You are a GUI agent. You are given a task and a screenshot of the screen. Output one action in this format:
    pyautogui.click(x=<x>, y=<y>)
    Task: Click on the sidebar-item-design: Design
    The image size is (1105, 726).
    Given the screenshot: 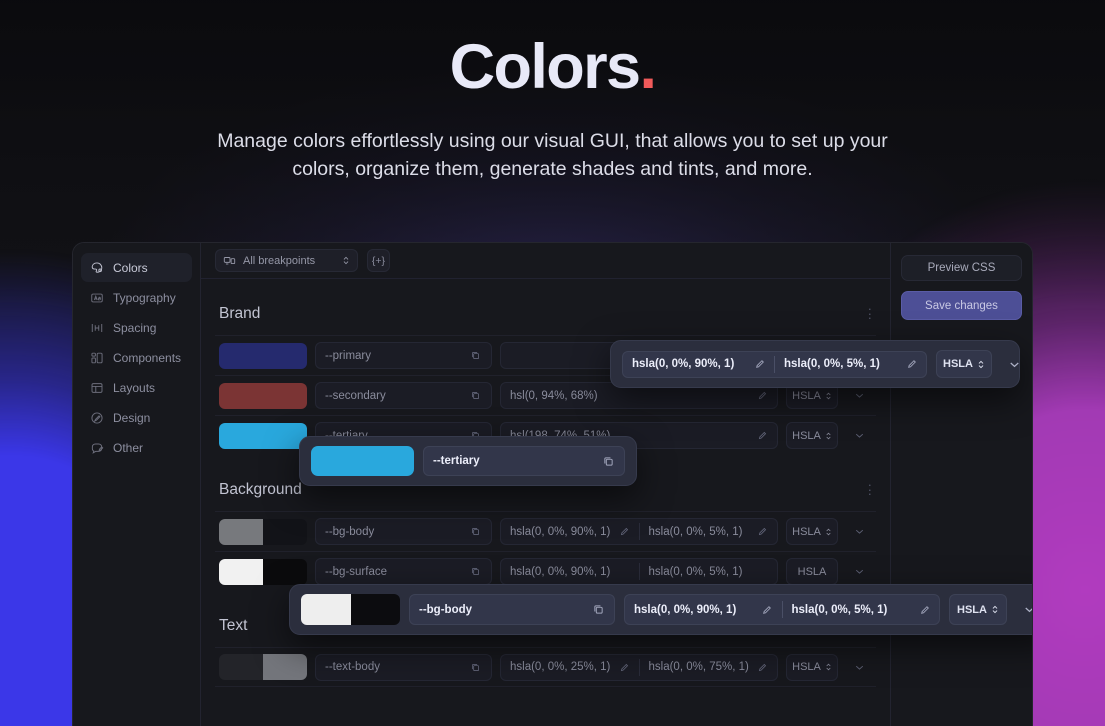 What is the action you would take?
    pyautogui.click(x=136, y=417)
    